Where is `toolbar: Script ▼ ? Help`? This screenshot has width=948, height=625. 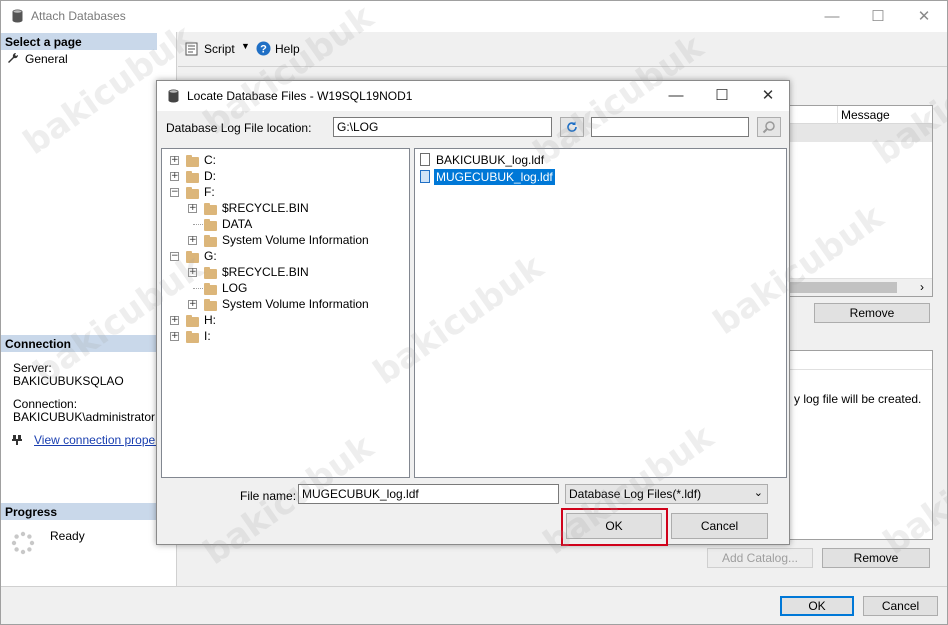 toolbar: Script ▼ ? Help is located at coordinates (562, 49).